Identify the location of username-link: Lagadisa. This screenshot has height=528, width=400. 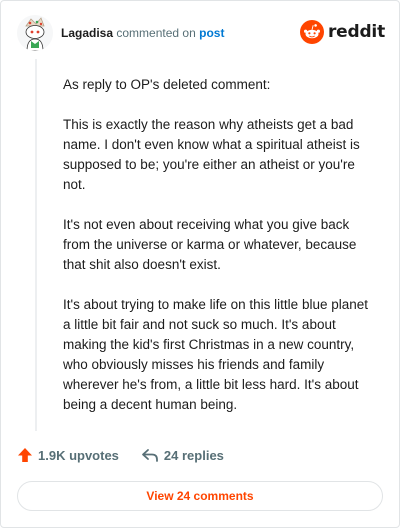
(87, 33).